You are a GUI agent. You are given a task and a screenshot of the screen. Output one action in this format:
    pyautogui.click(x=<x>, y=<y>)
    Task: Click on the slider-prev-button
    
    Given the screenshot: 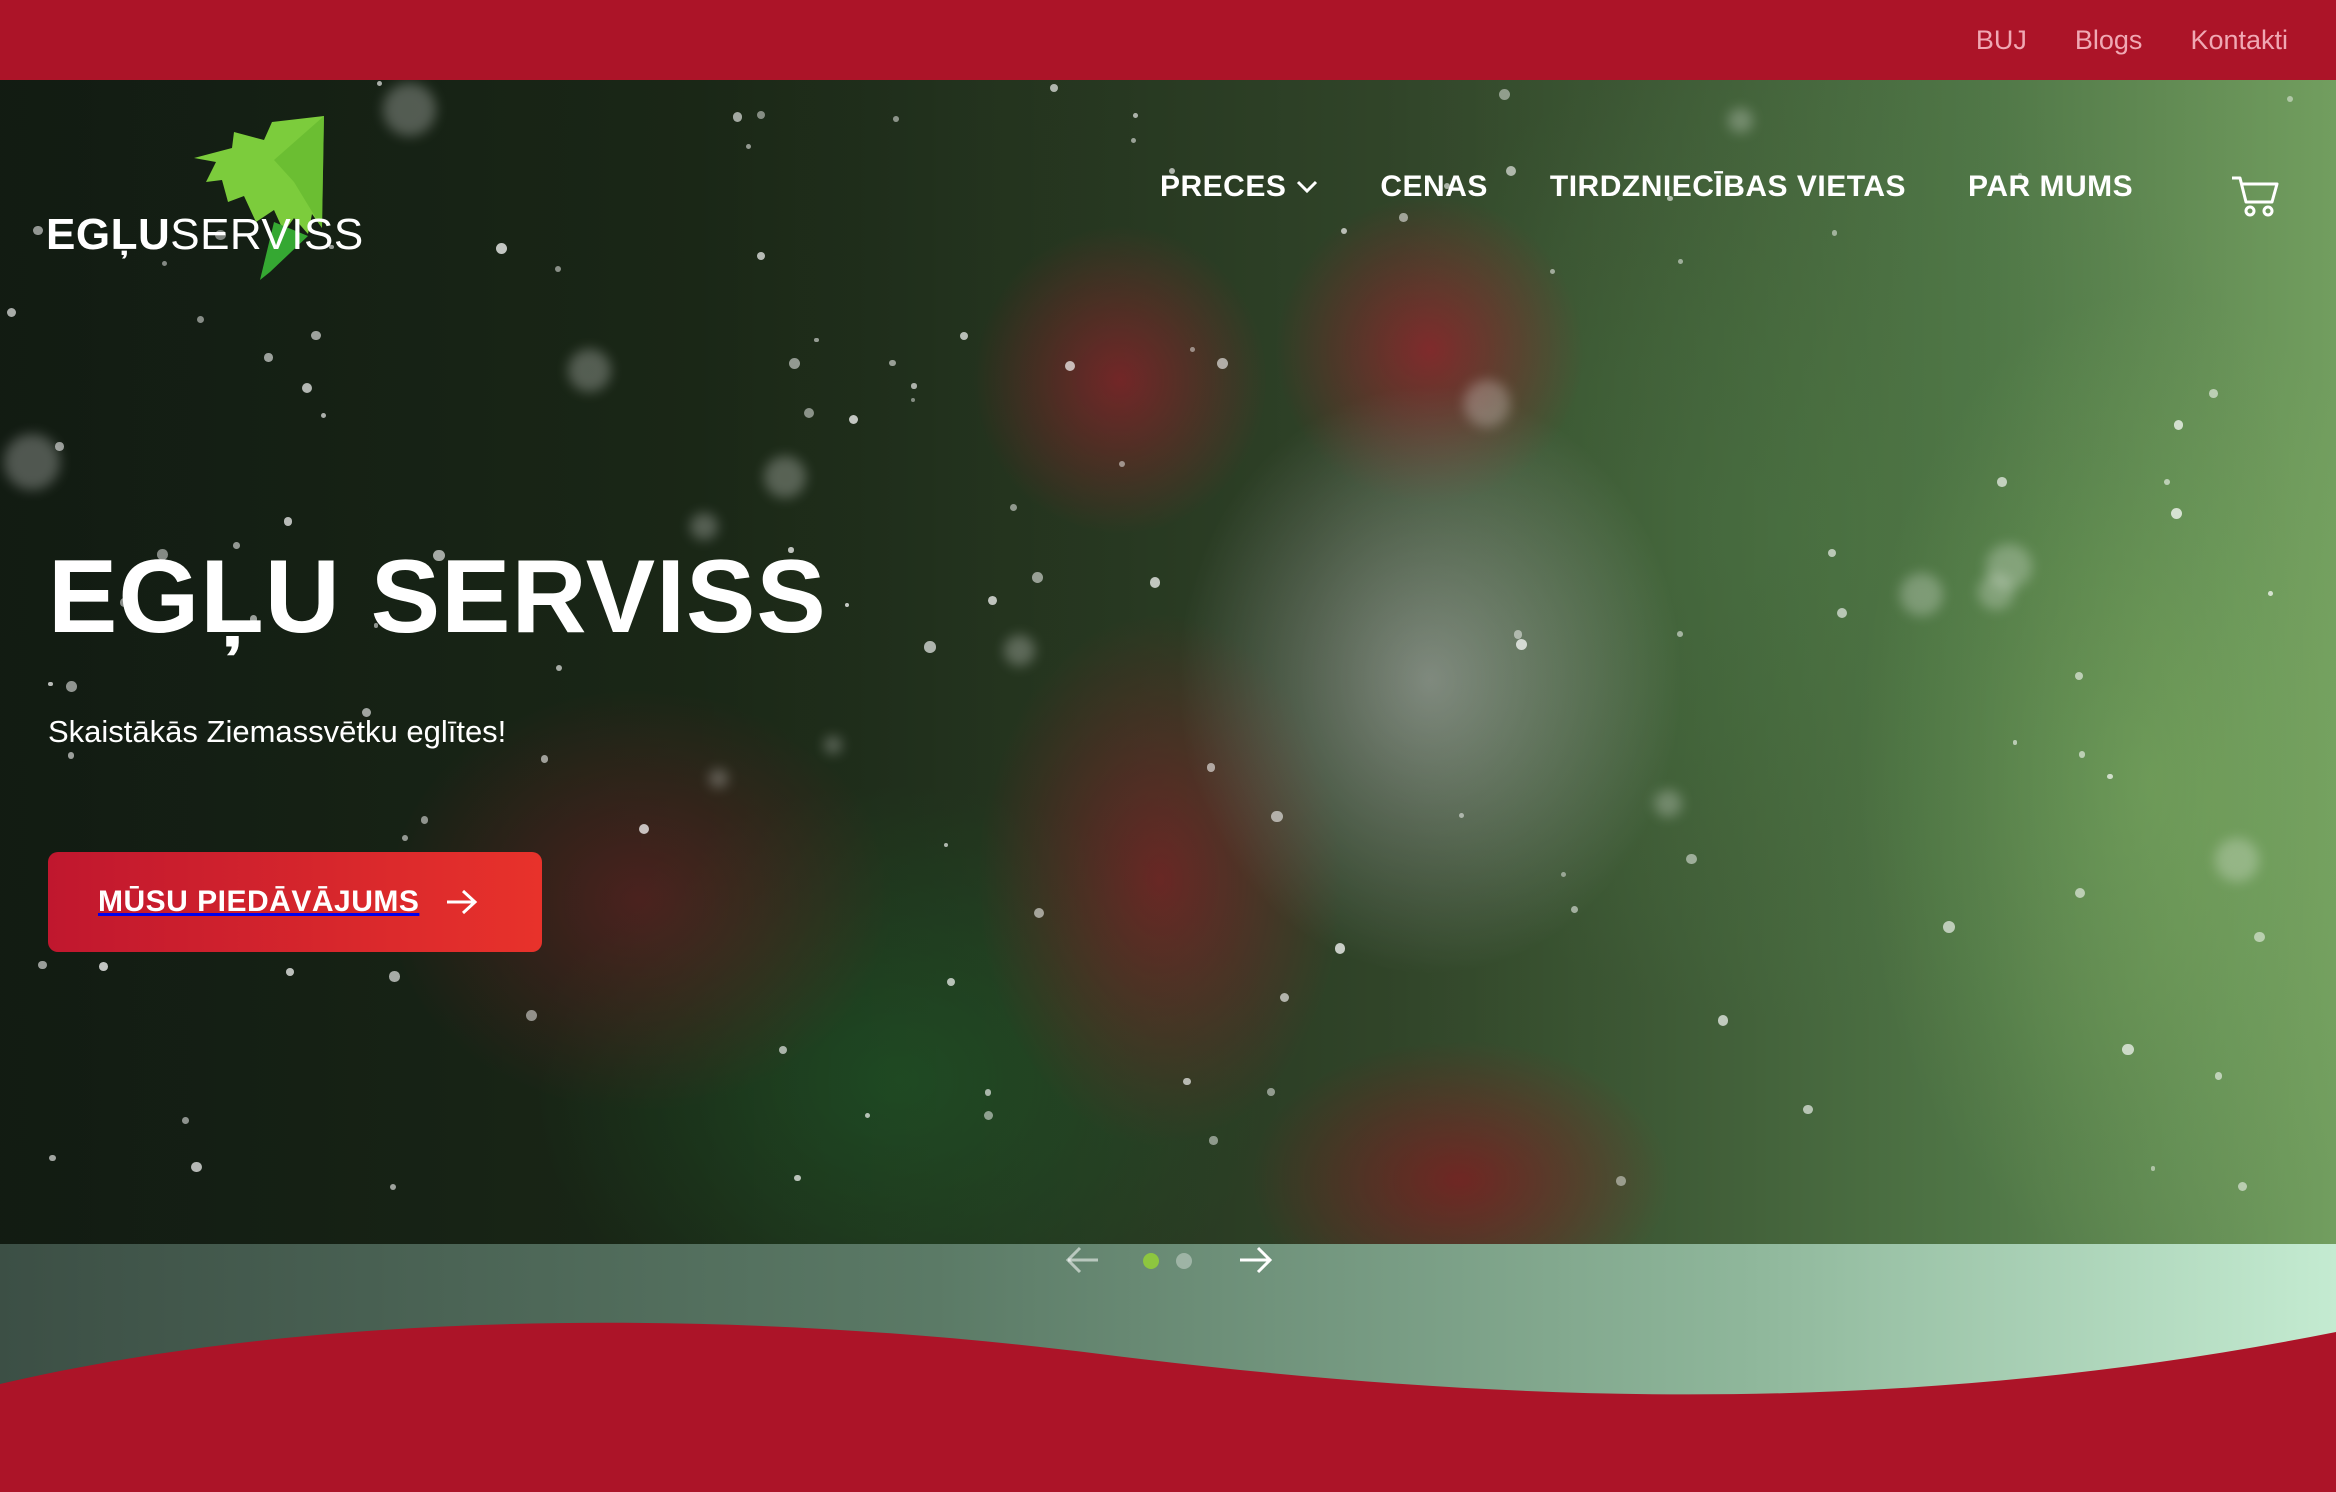 What is the action you would take?
    pyautogui.click(x=1082, y=1260)
    